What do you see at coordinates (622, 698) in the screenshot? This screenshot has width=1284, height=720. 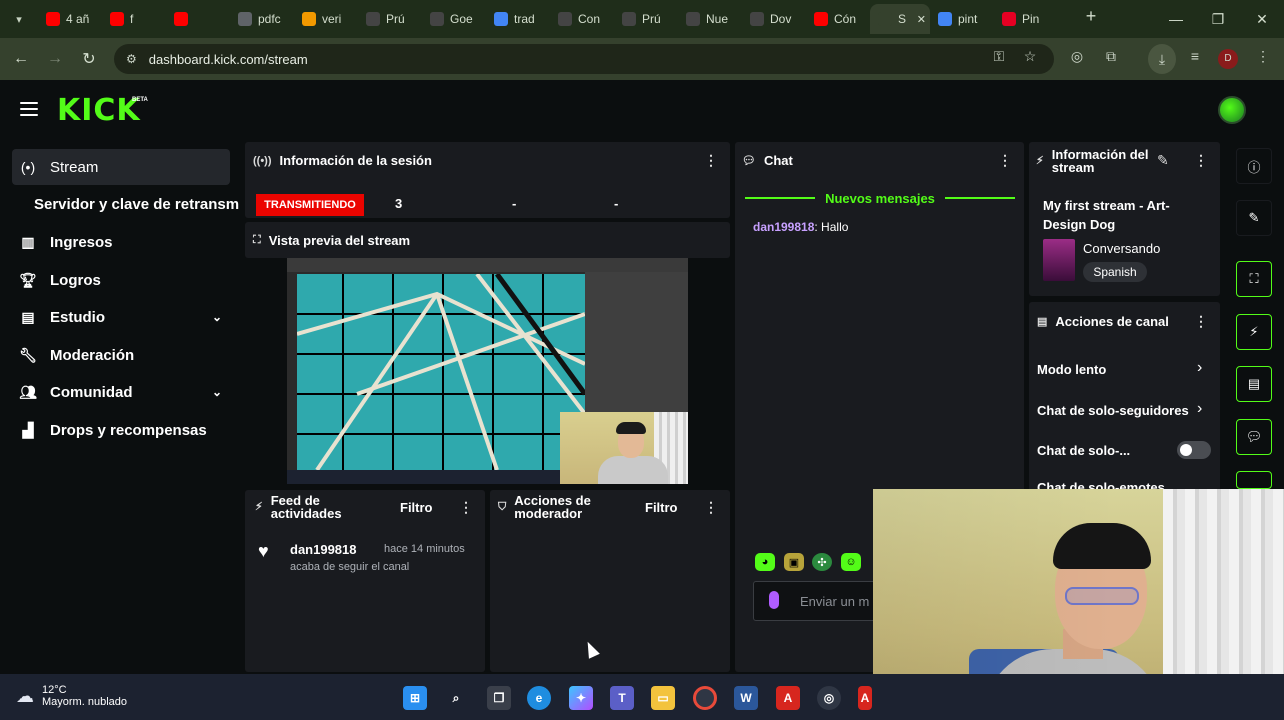 I see `teams-icon: T` at bounding box center [622, 698].